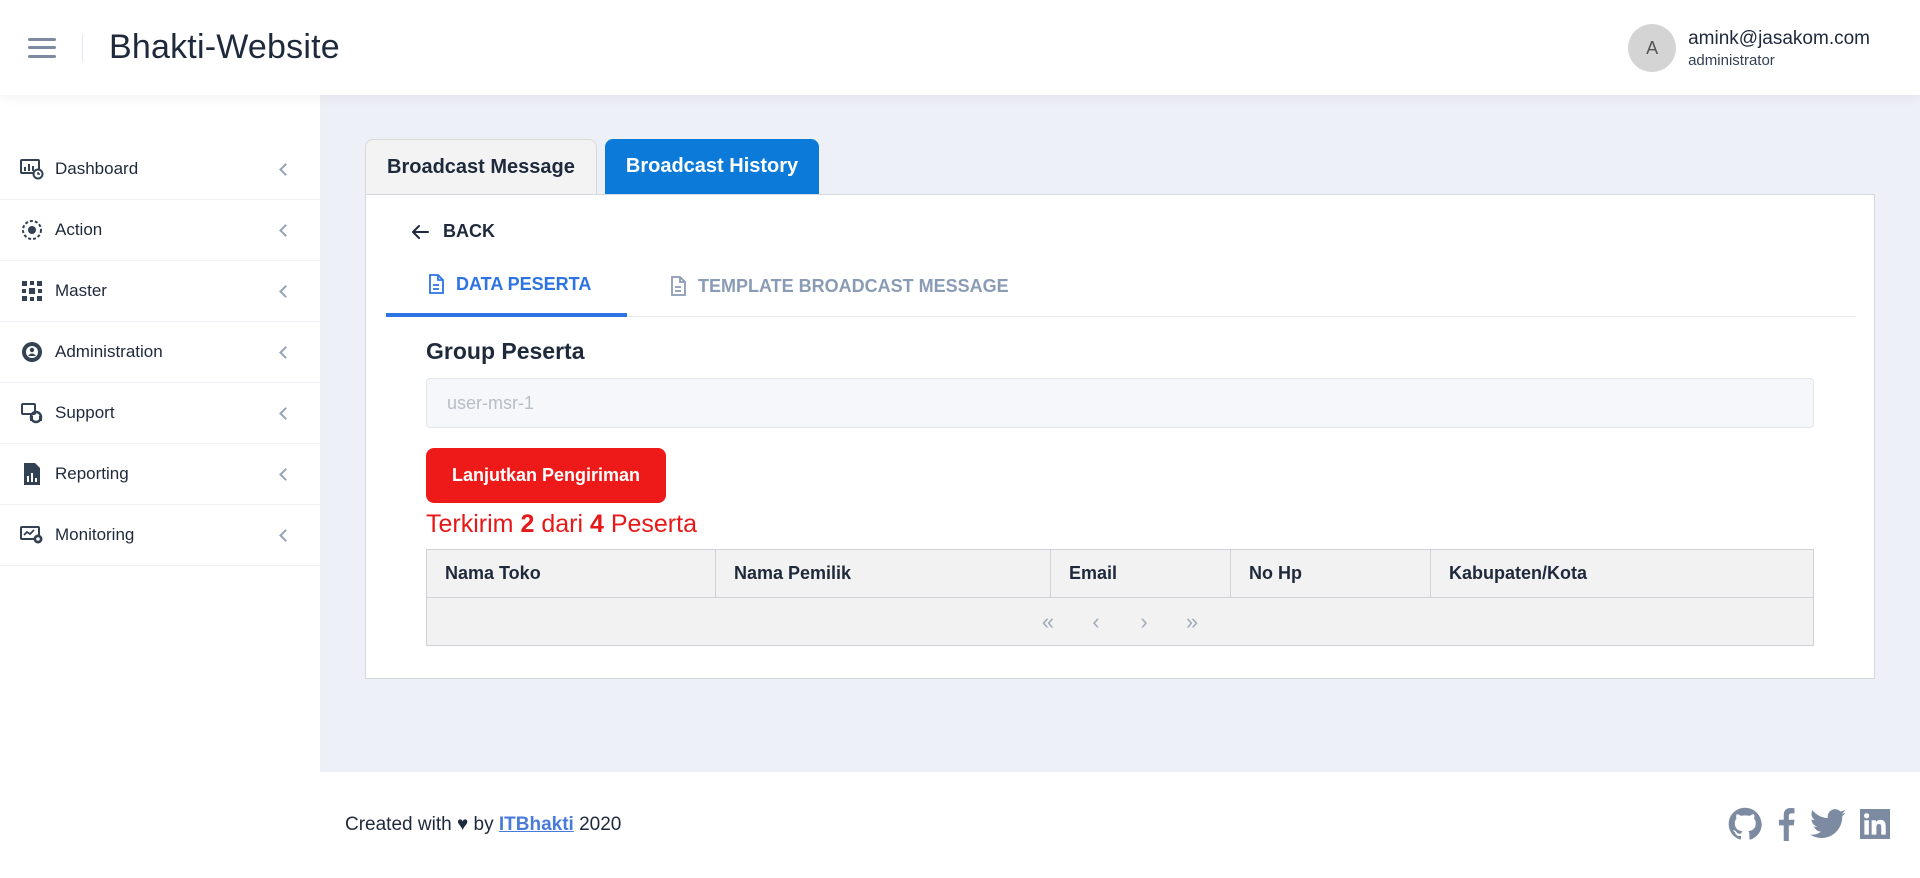 The width and height of the screenshot is (1920, 878). Describe the element at coordinates (92, 473) in the screenshot. I see `sidebar-item-label: Reporting` at that location.